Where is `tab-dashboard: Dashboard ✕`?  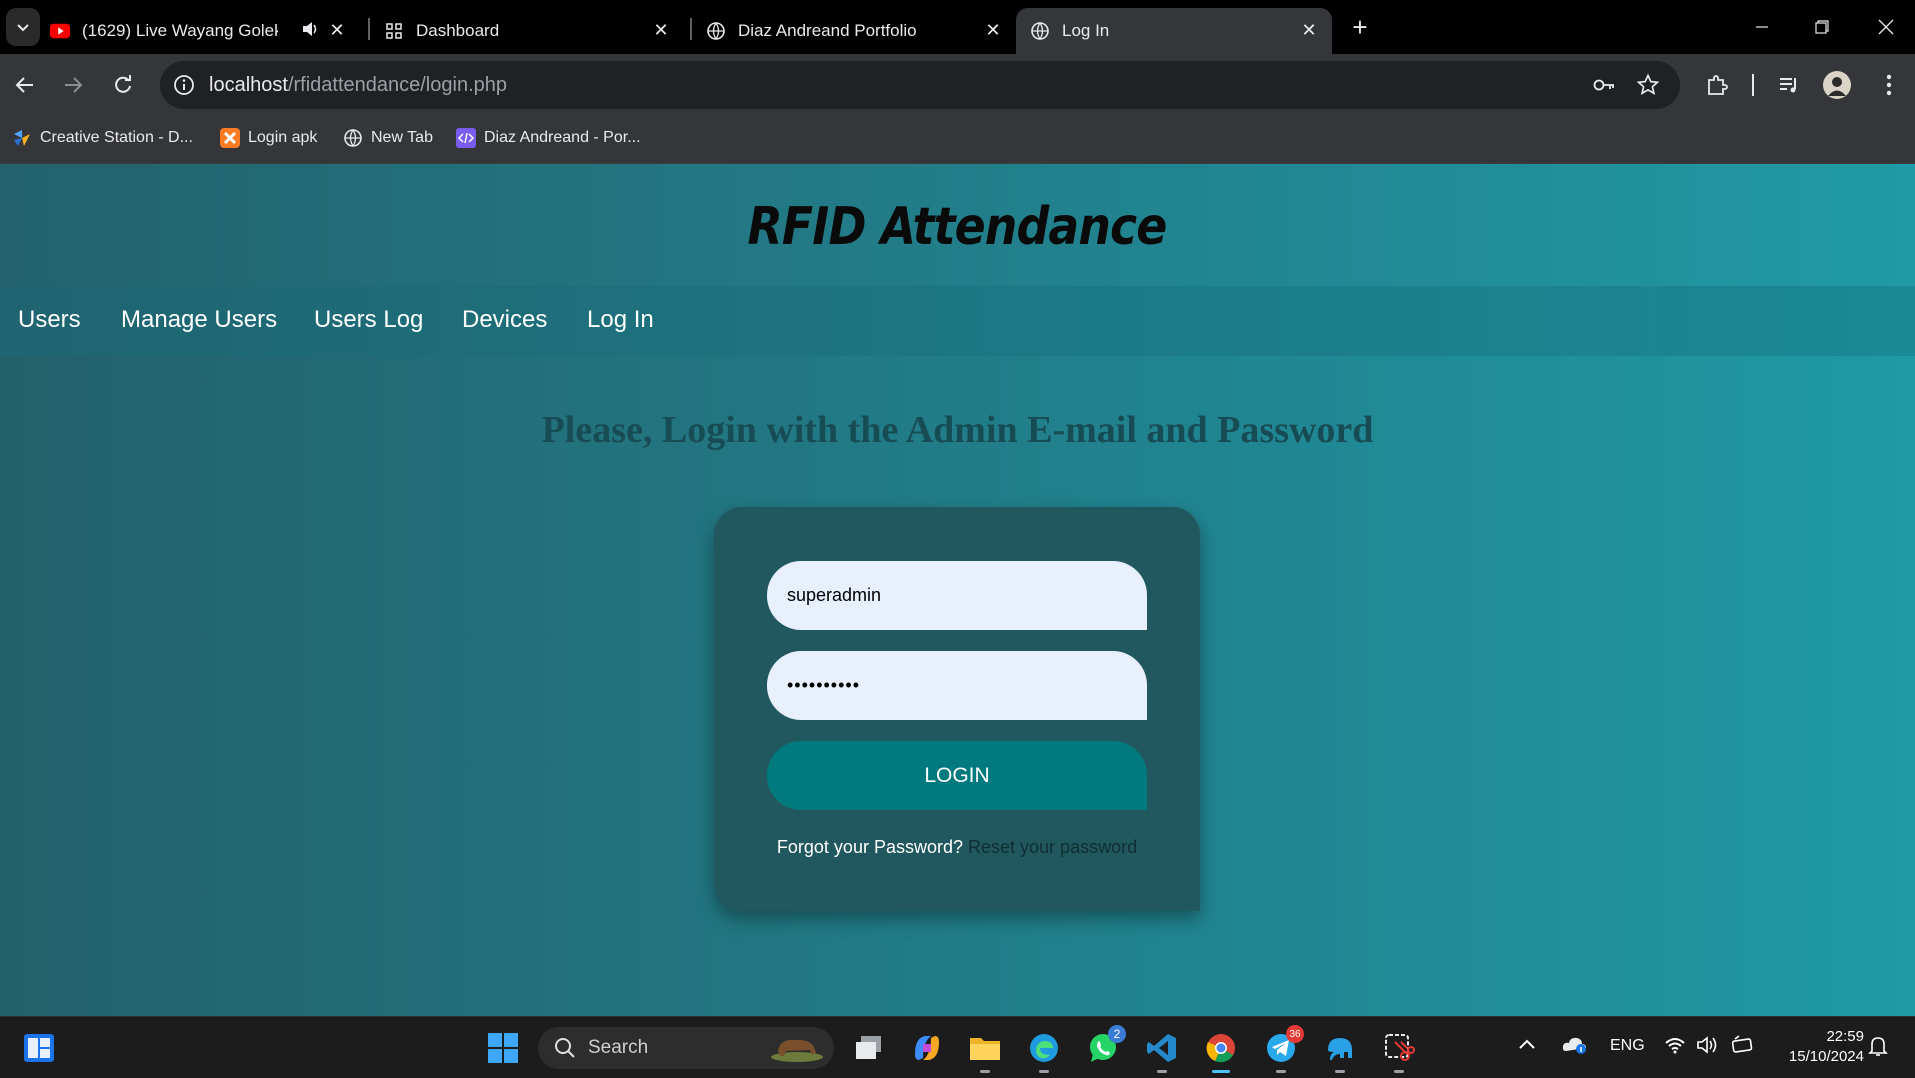
tab-dashboard: Dashboard ✕ is located at coordinates (534, 31).